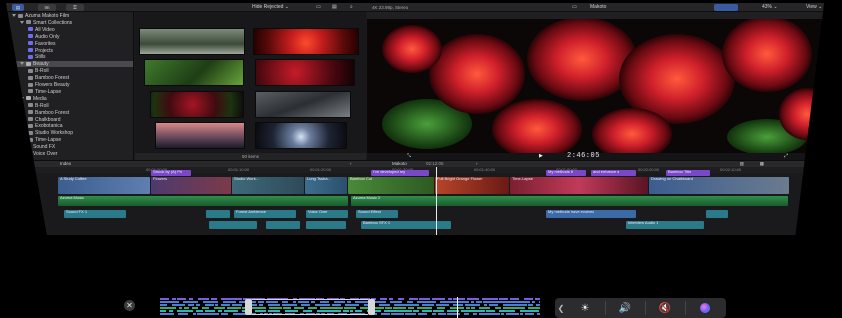 The height and width of the screenshot is (318, 842). Describe the element at coordinates (377, 214) in the screenshot. I see `audio-clip: Sound Effect` at that location.